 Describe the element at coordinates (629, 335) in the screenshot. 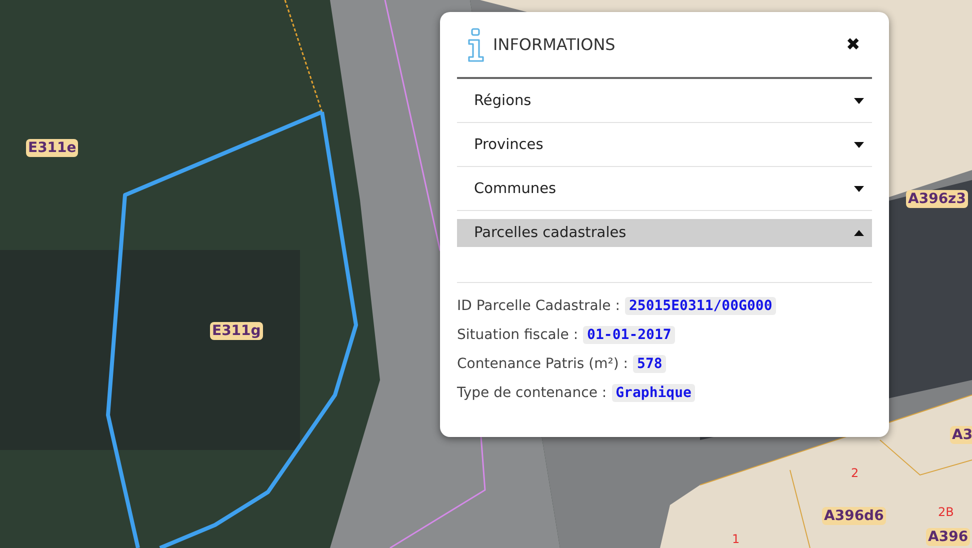

I see `property-value: 01-01-2017` at that location.